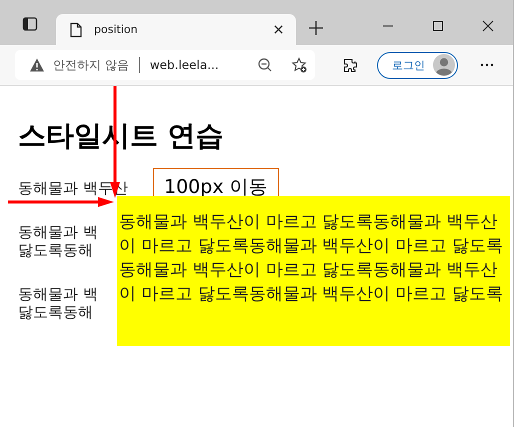  I want to click on new-tab-icon, so click(316, 28).